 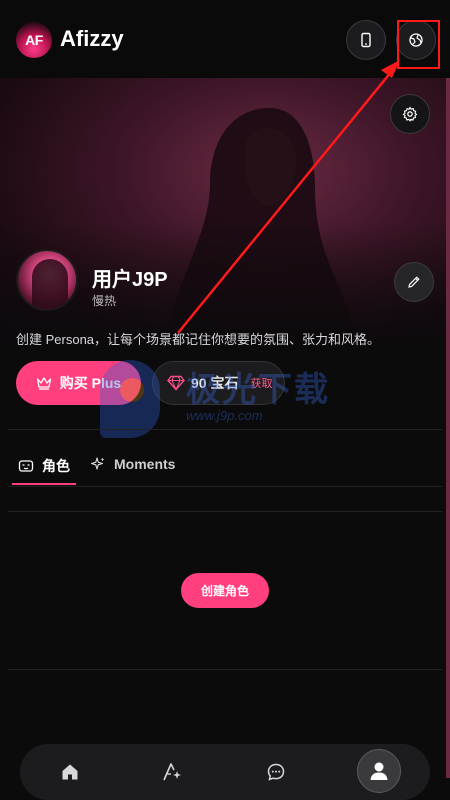 I want to click on watermark: 极光下载 www.j9p.com, so click(x=220, y=400).